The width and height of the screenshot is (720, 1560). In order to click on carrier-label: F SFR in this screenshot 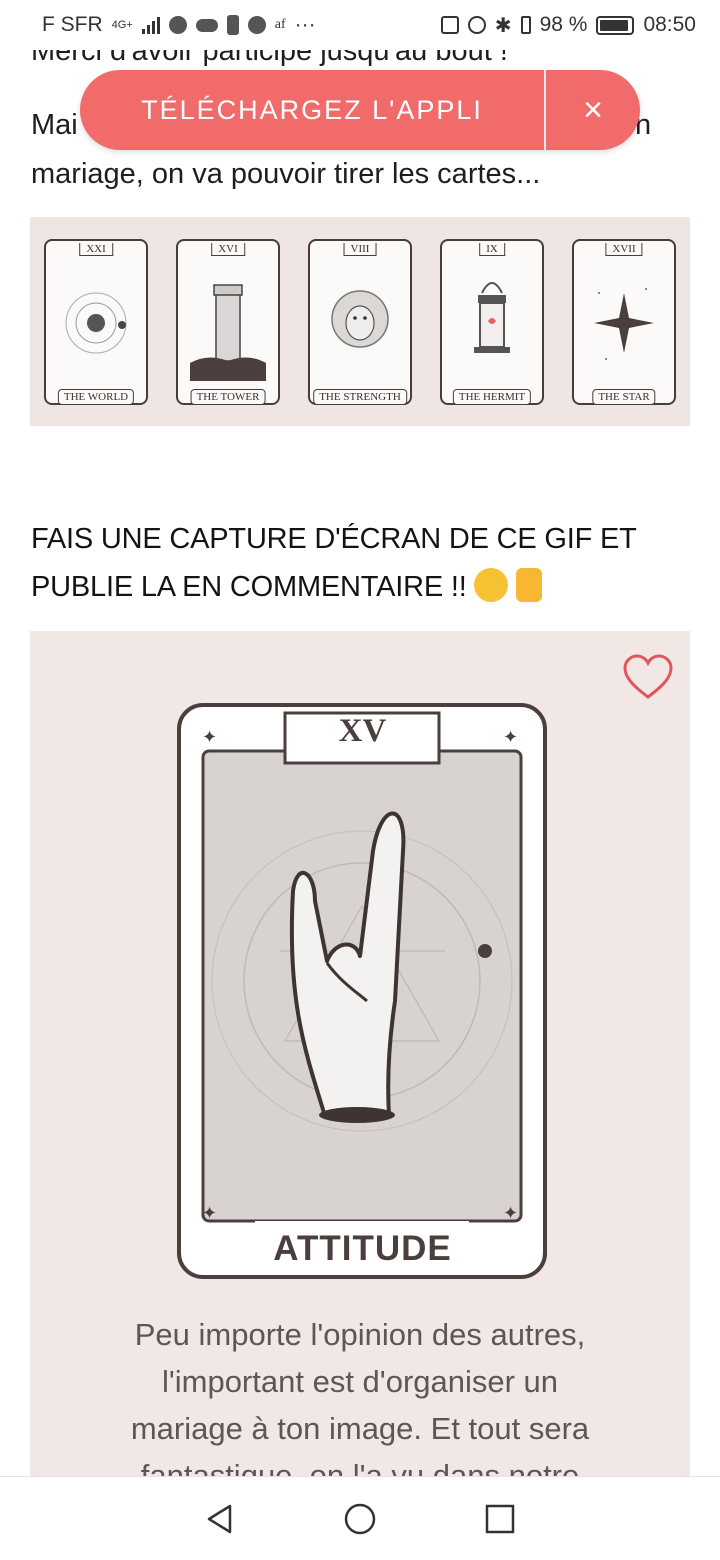, I will do `click(72, 24)`.